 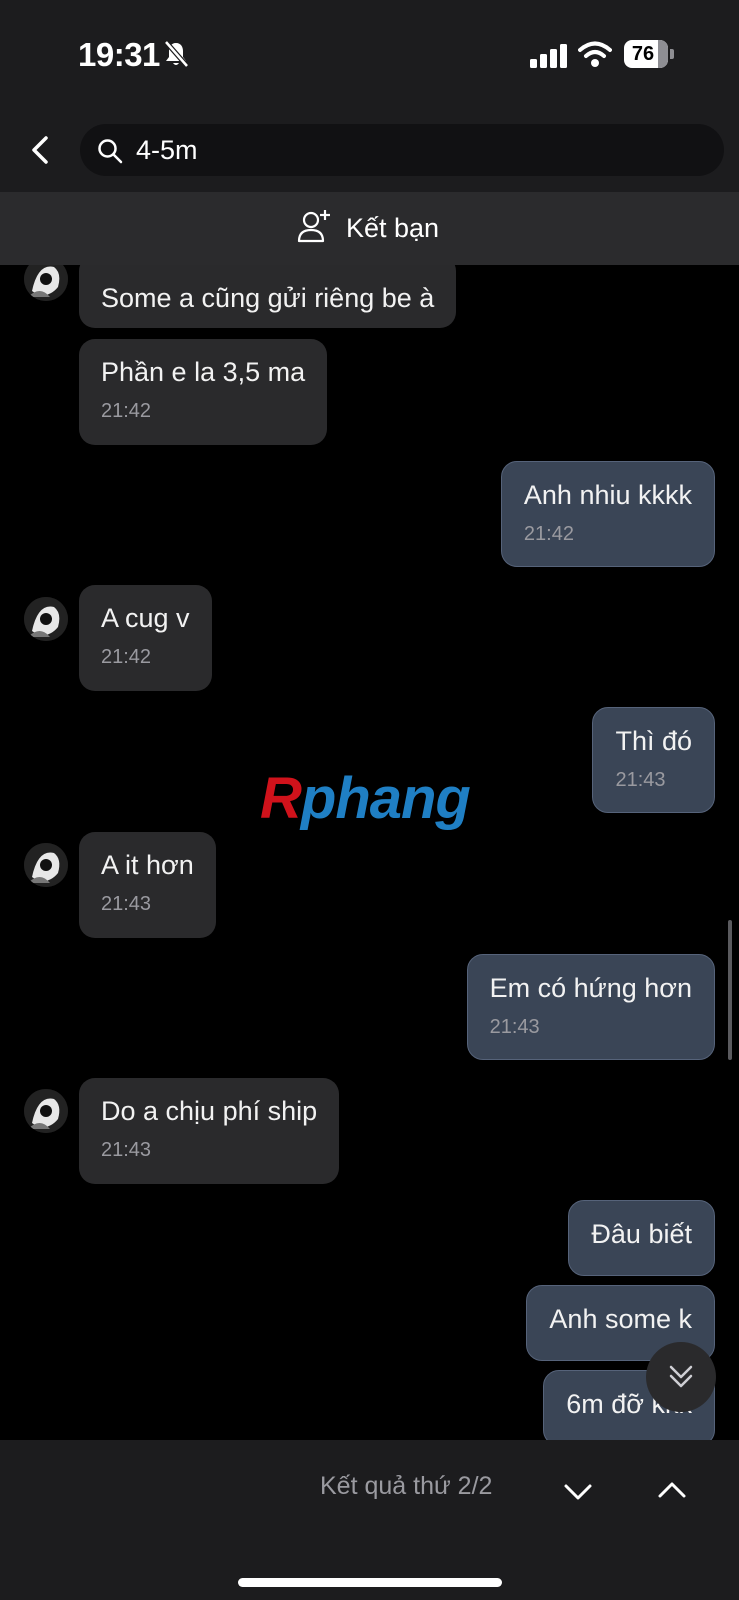 I want to click on chevron-left-icon, so click(x=40, y=150).